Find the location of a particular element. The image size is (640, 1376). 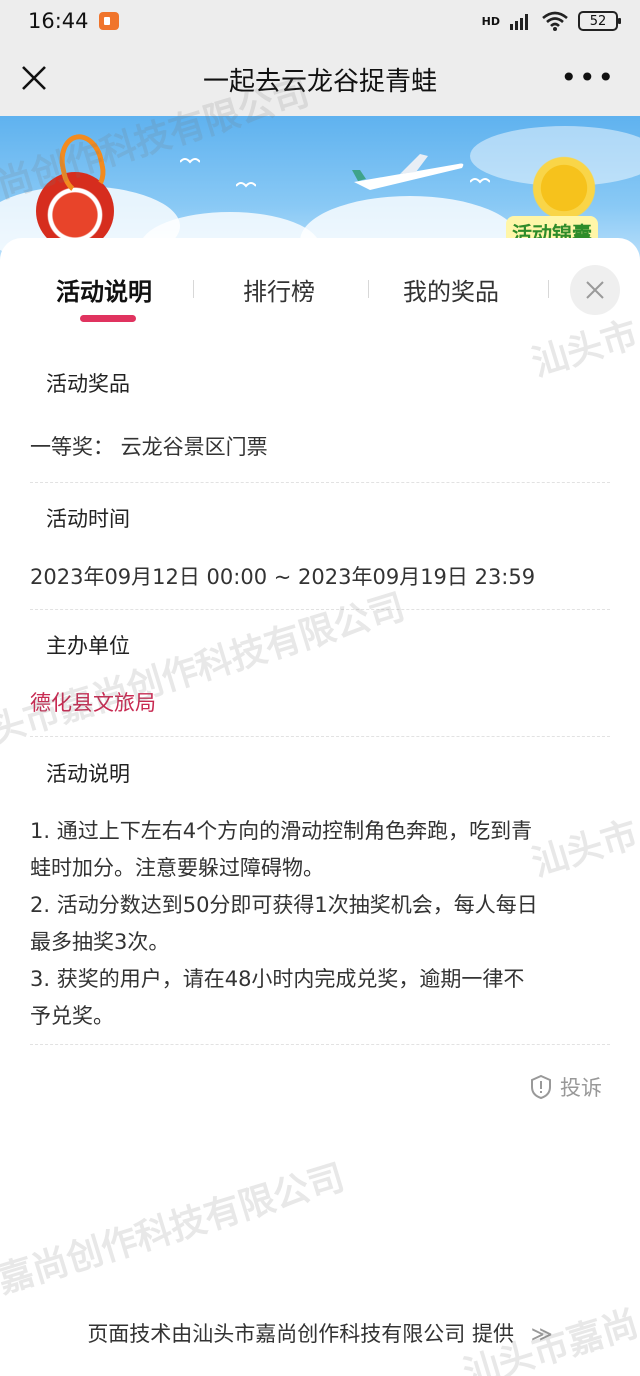

screen-record-icon is located at coordinates (108, 21).